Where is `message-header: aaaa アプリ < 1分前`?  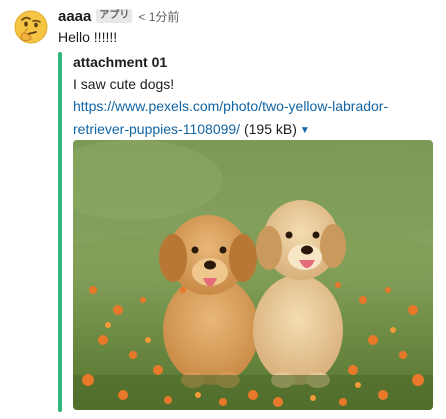
message-header: aaaa アプリ < 1分前 is located at coordinates (118, 16).